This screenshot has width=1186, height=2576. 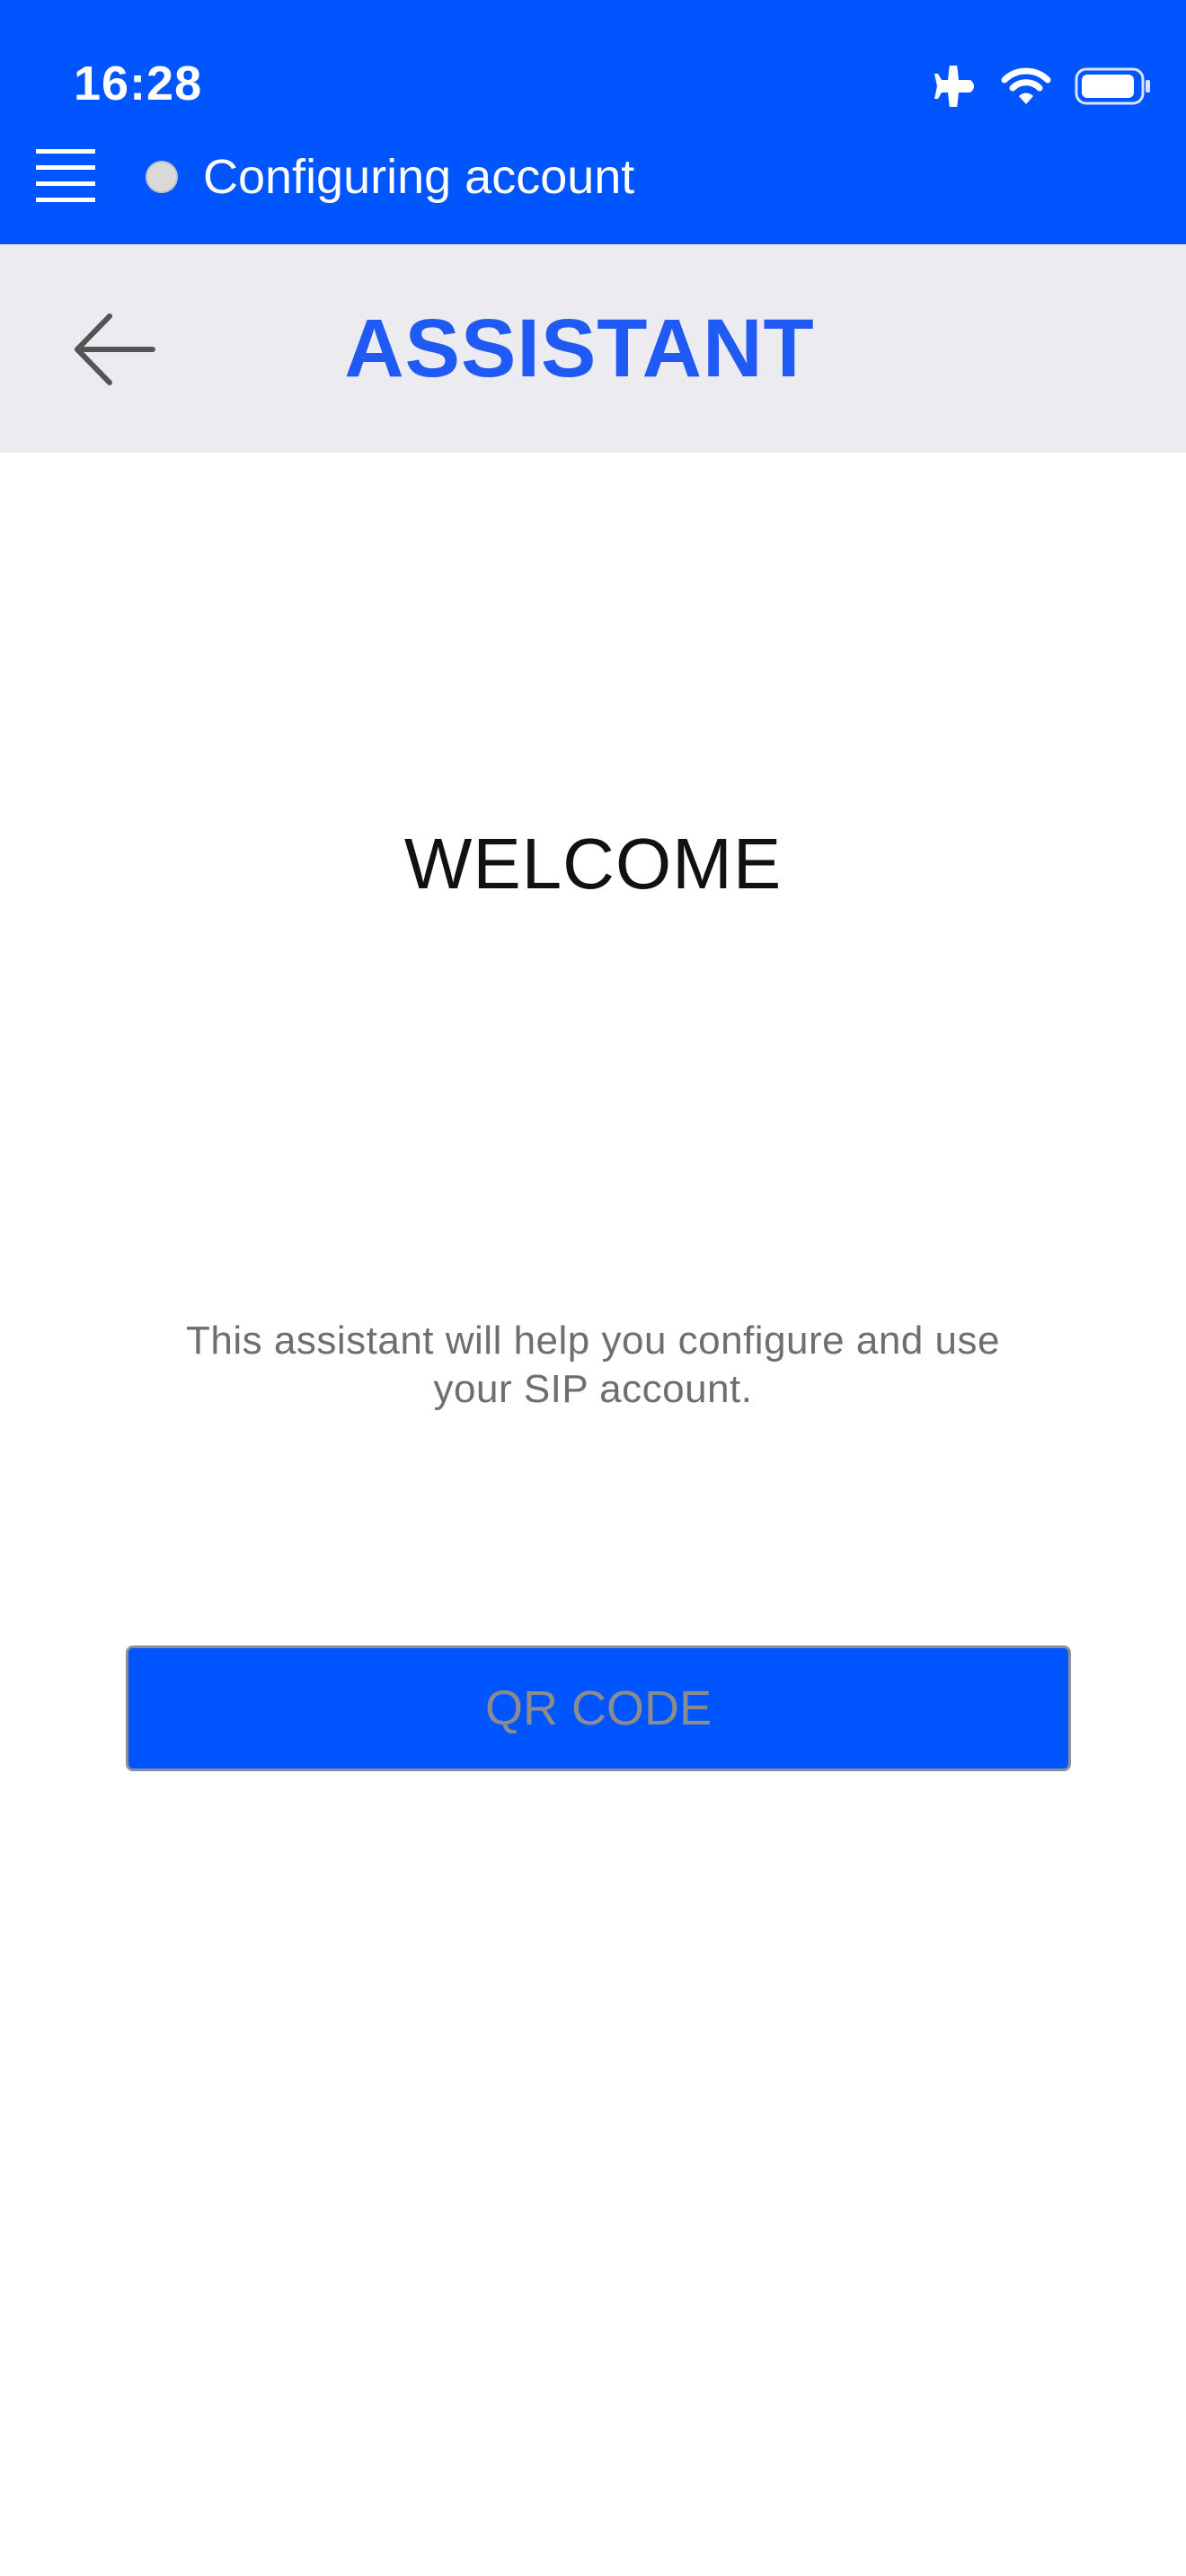 What do you see at coordinates (162, 177) in the screenshot?
I see `account-status-indicator` at bounding box center [162, 177].